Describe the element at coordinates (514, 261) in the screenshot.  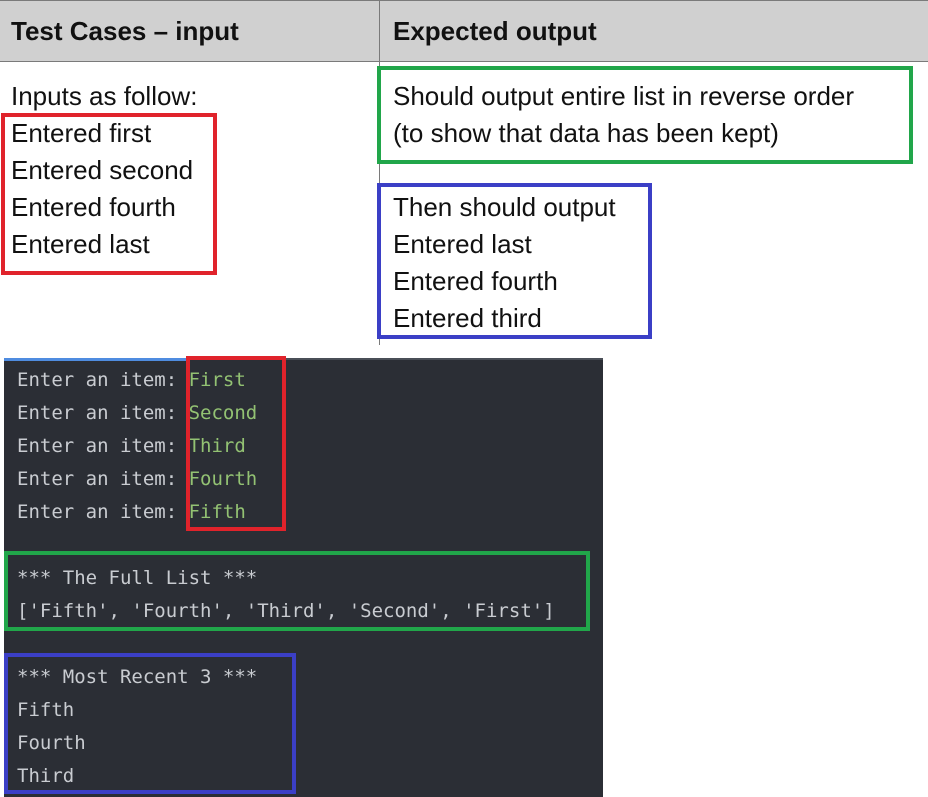
I see `blue-highlight-box-recent` at that location.